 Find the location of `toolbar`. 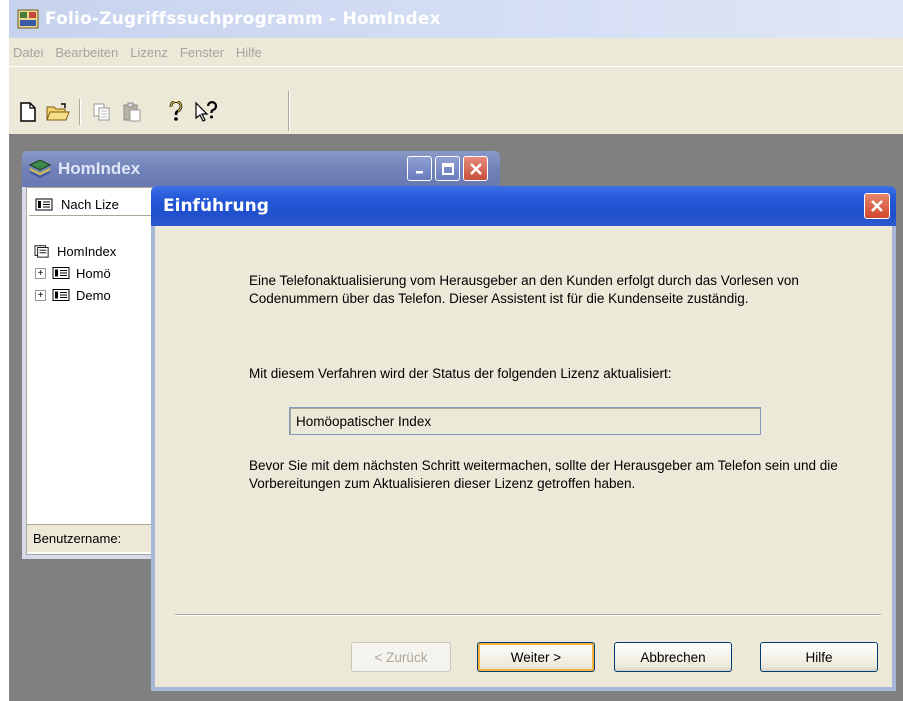

toolbar is located at coordinates (456, 100).